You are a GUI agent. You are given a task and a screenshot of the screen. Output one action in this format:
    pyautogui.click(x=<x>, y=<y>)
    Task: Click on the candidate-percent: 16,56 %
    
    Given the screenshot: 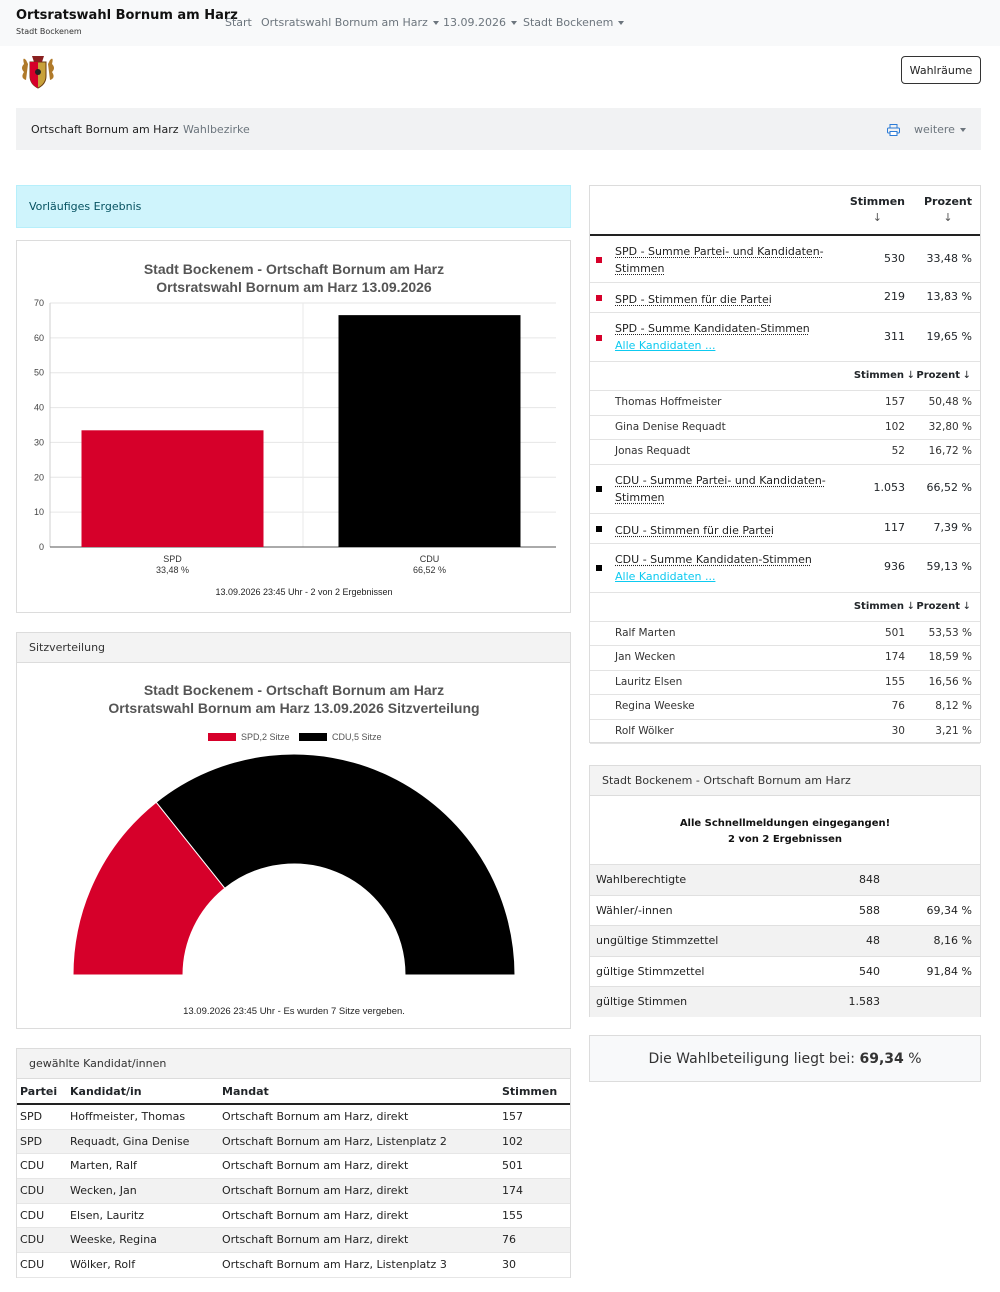 What is the action you would take?
    pyautogui.click(x=950, y=681)
    